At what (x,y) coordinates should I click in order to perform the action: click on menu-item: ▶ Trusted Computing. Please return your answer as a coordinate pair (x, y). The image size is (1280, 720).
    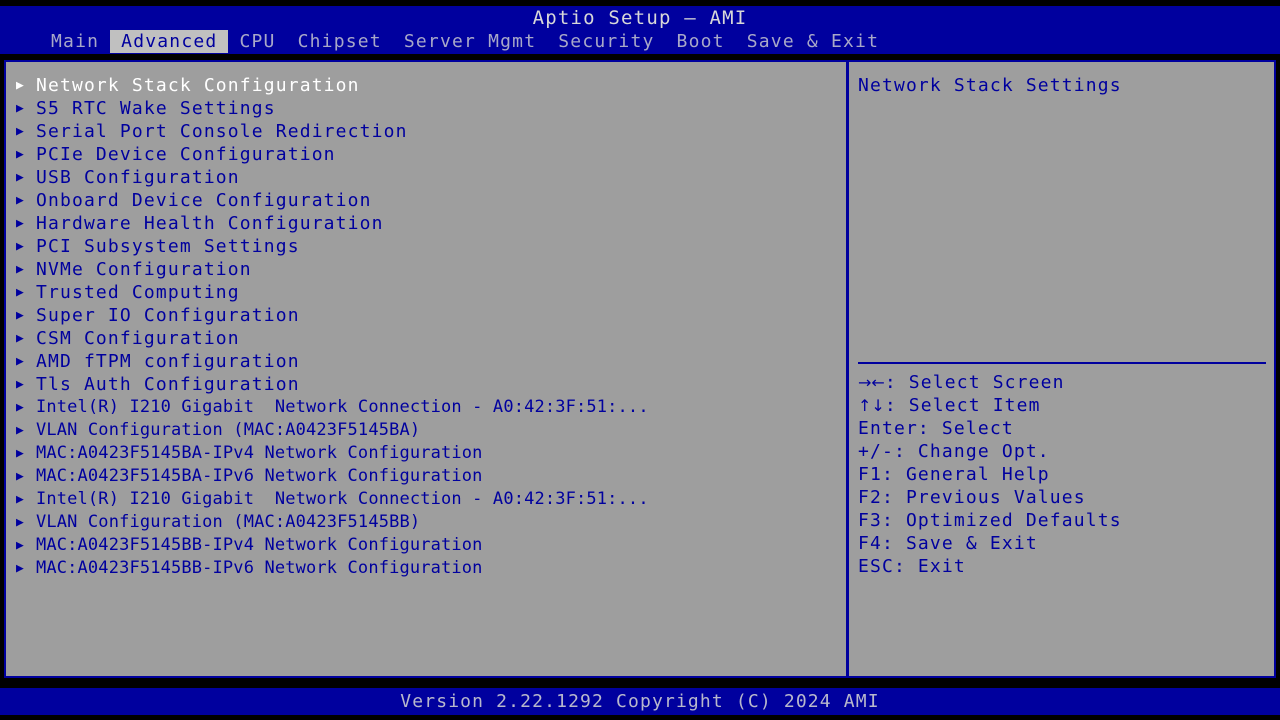
    Looking at the image, I should click on (425, 292).